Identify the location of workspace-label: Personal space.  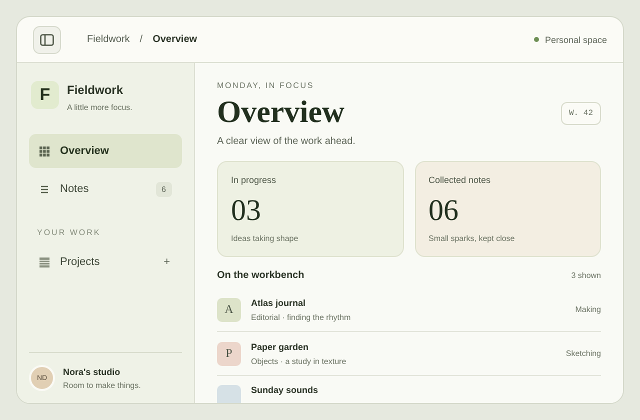
(575, 39).